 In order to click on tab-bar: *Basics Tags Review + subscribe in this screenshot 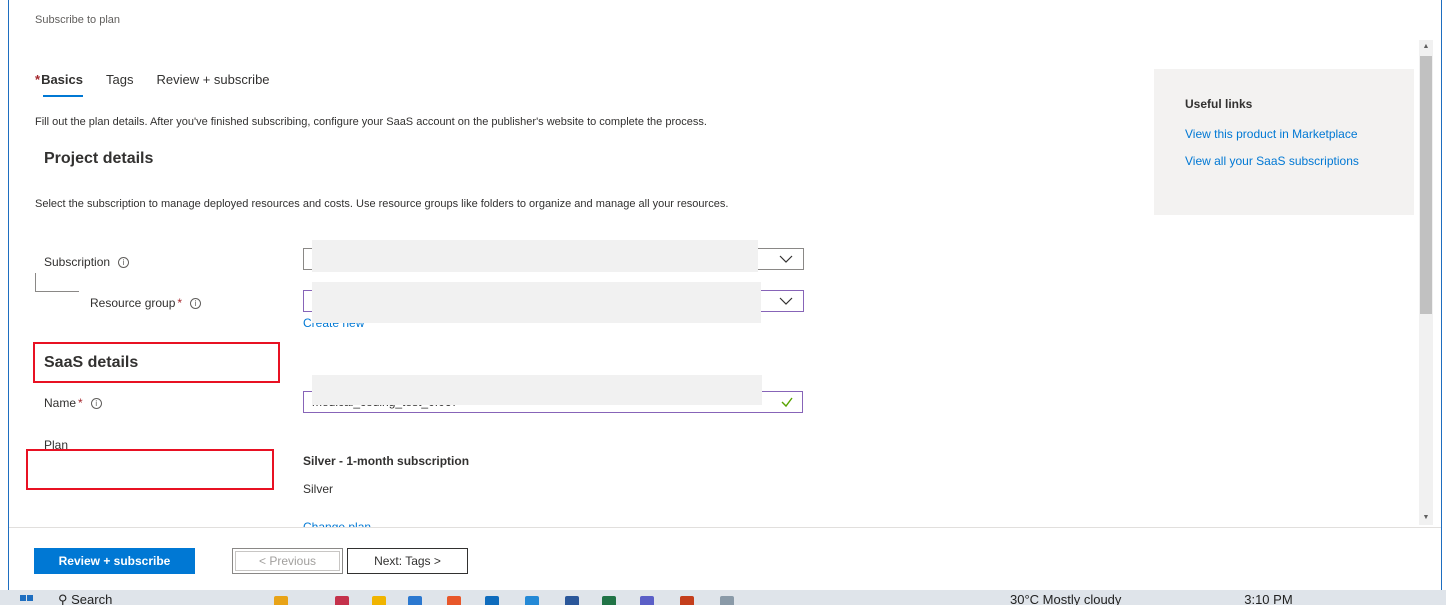, I will do `click(152, 84)`.